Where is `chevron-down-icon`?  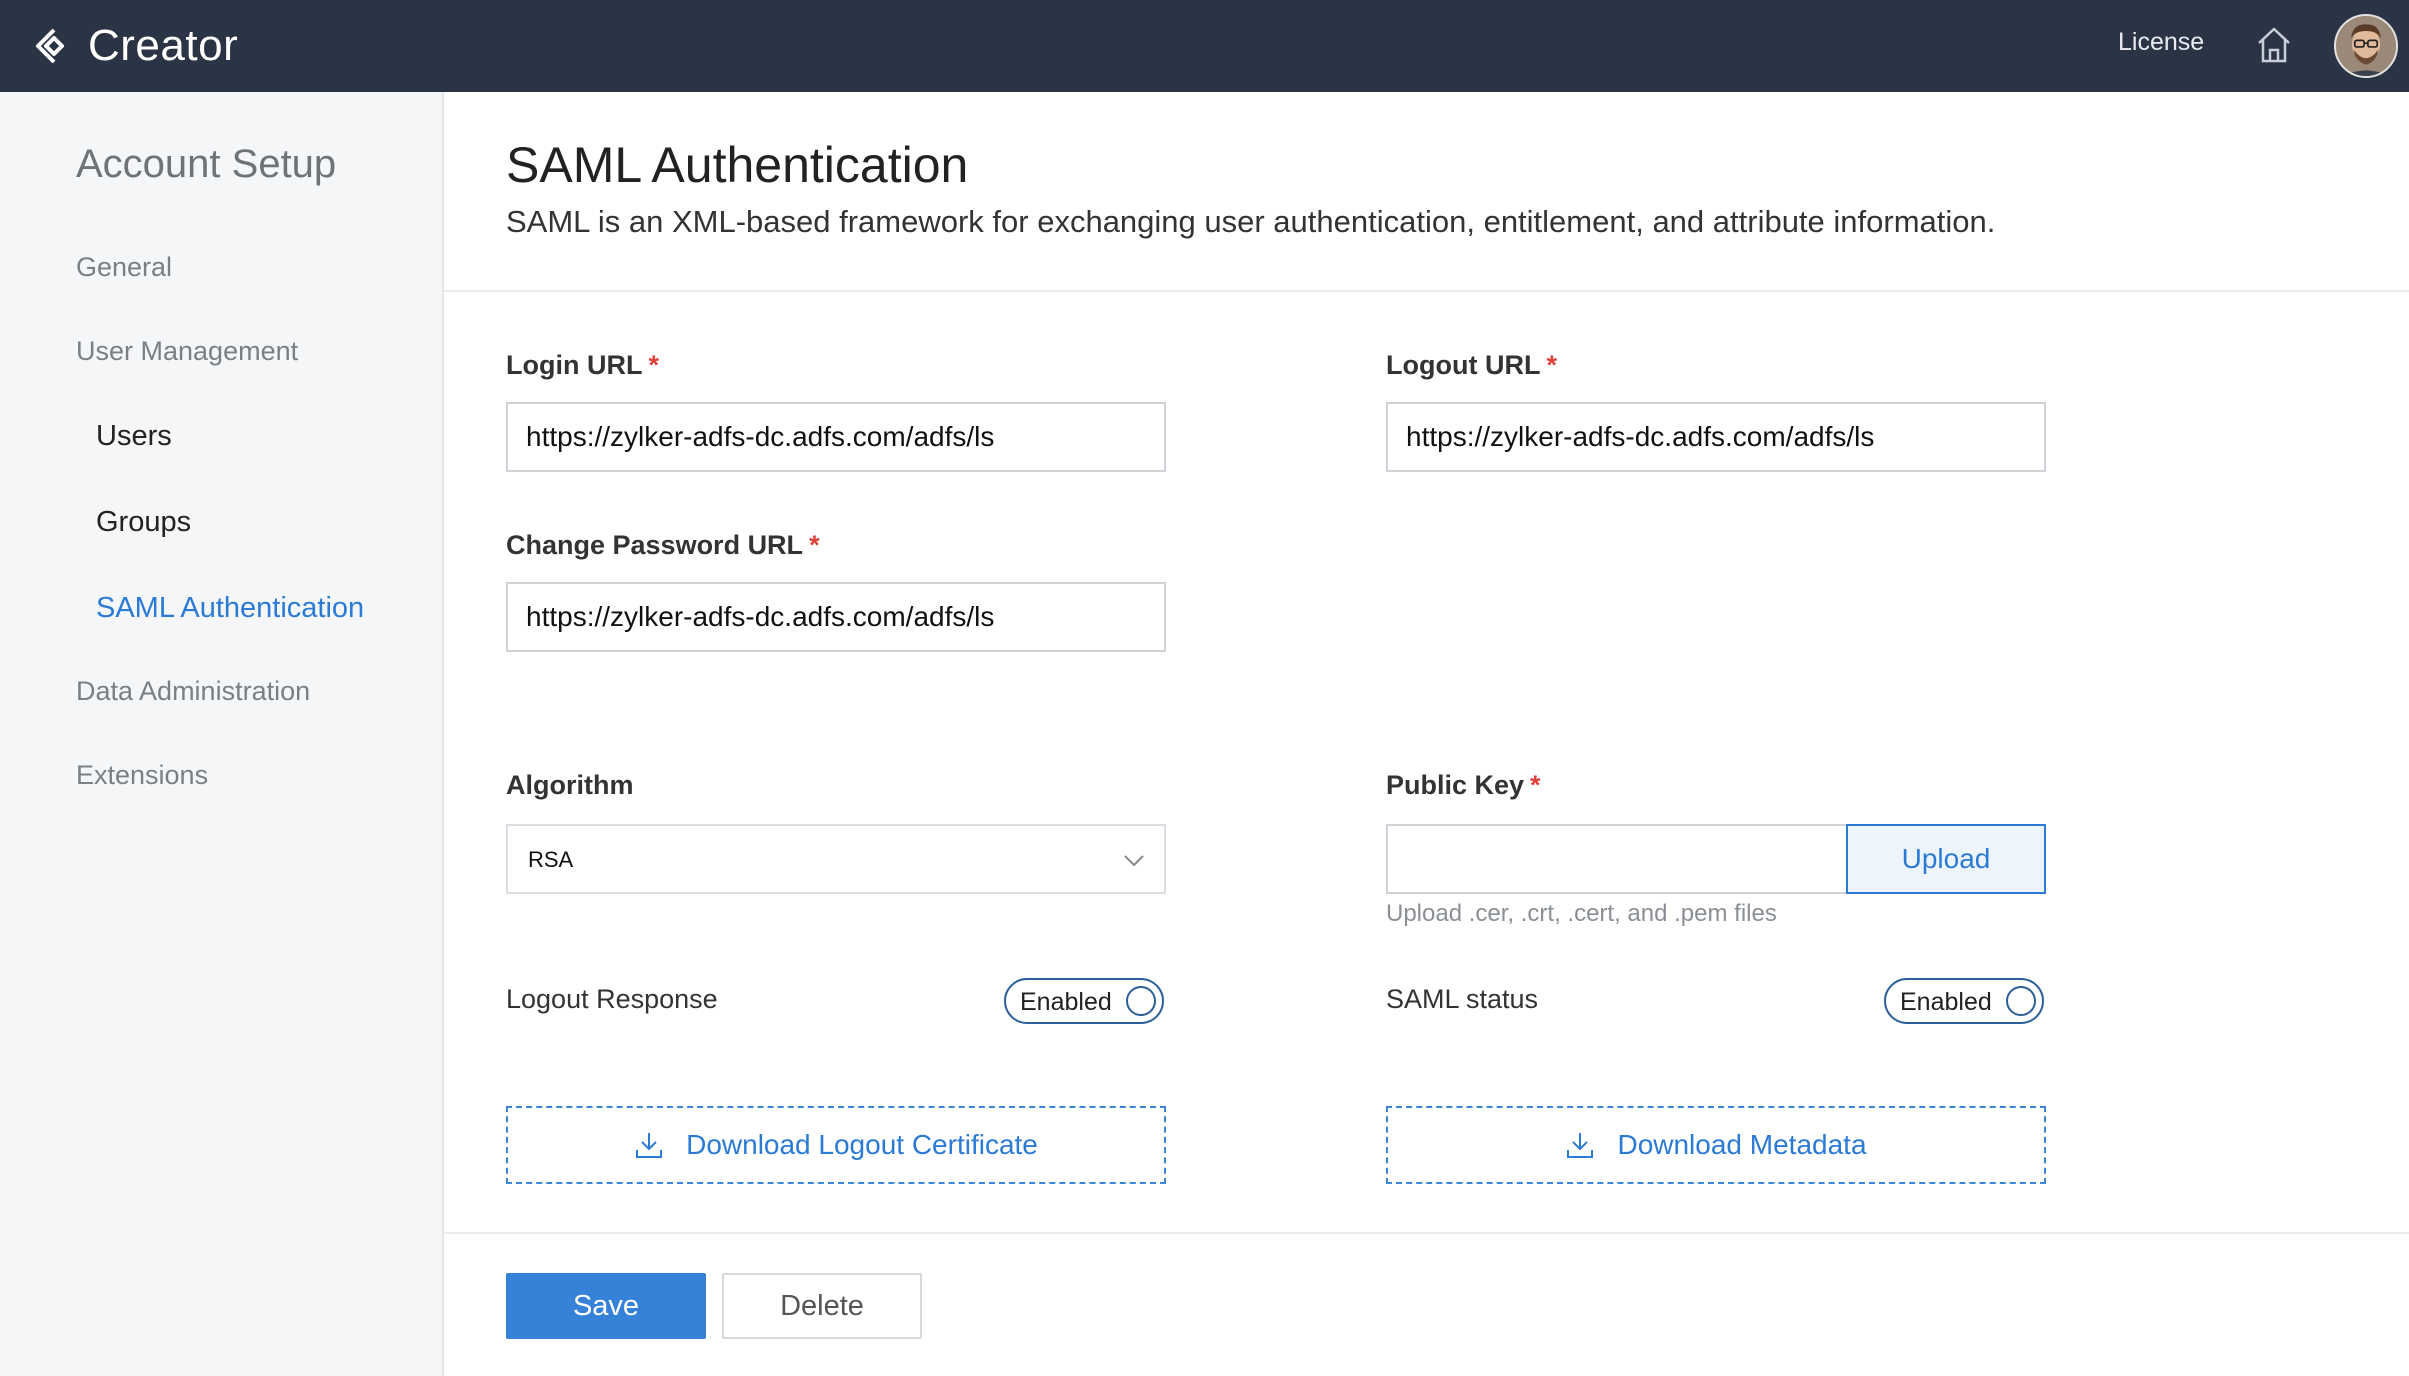 chevron-down-icon is located at coordinates (1134, 861).